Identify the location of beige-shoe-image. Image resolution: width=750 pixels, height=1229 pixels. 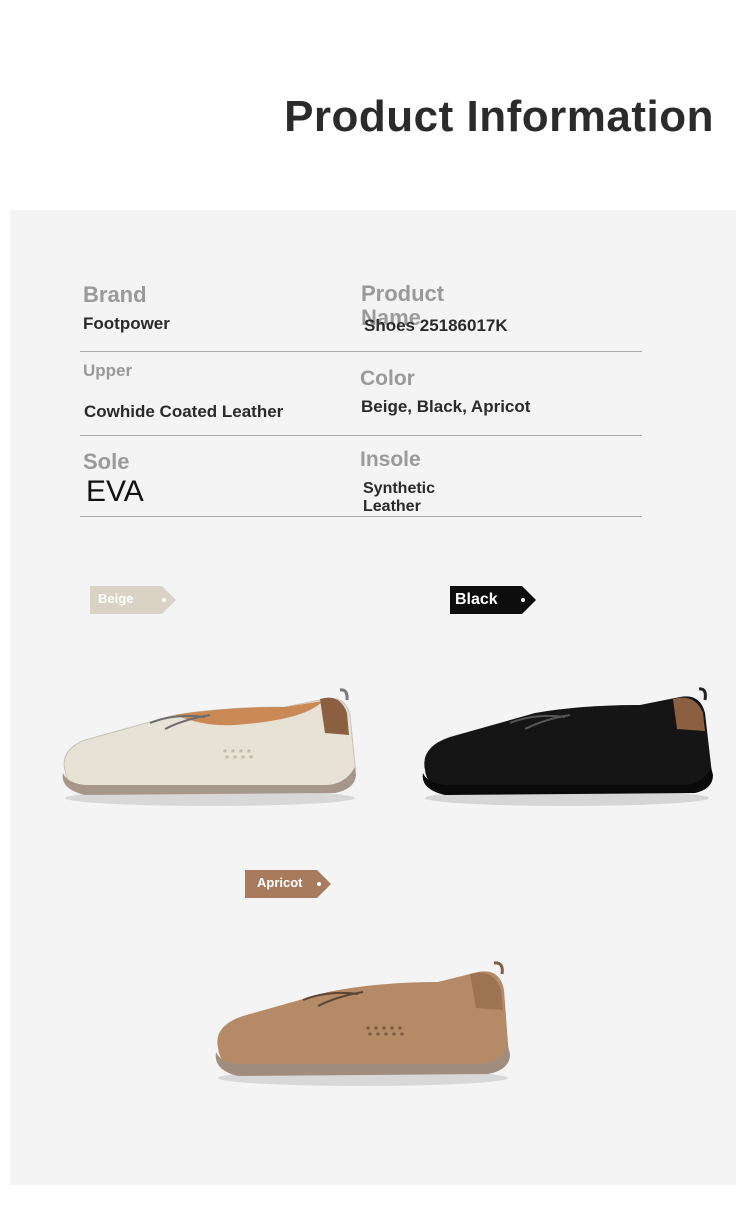
(209, 747).